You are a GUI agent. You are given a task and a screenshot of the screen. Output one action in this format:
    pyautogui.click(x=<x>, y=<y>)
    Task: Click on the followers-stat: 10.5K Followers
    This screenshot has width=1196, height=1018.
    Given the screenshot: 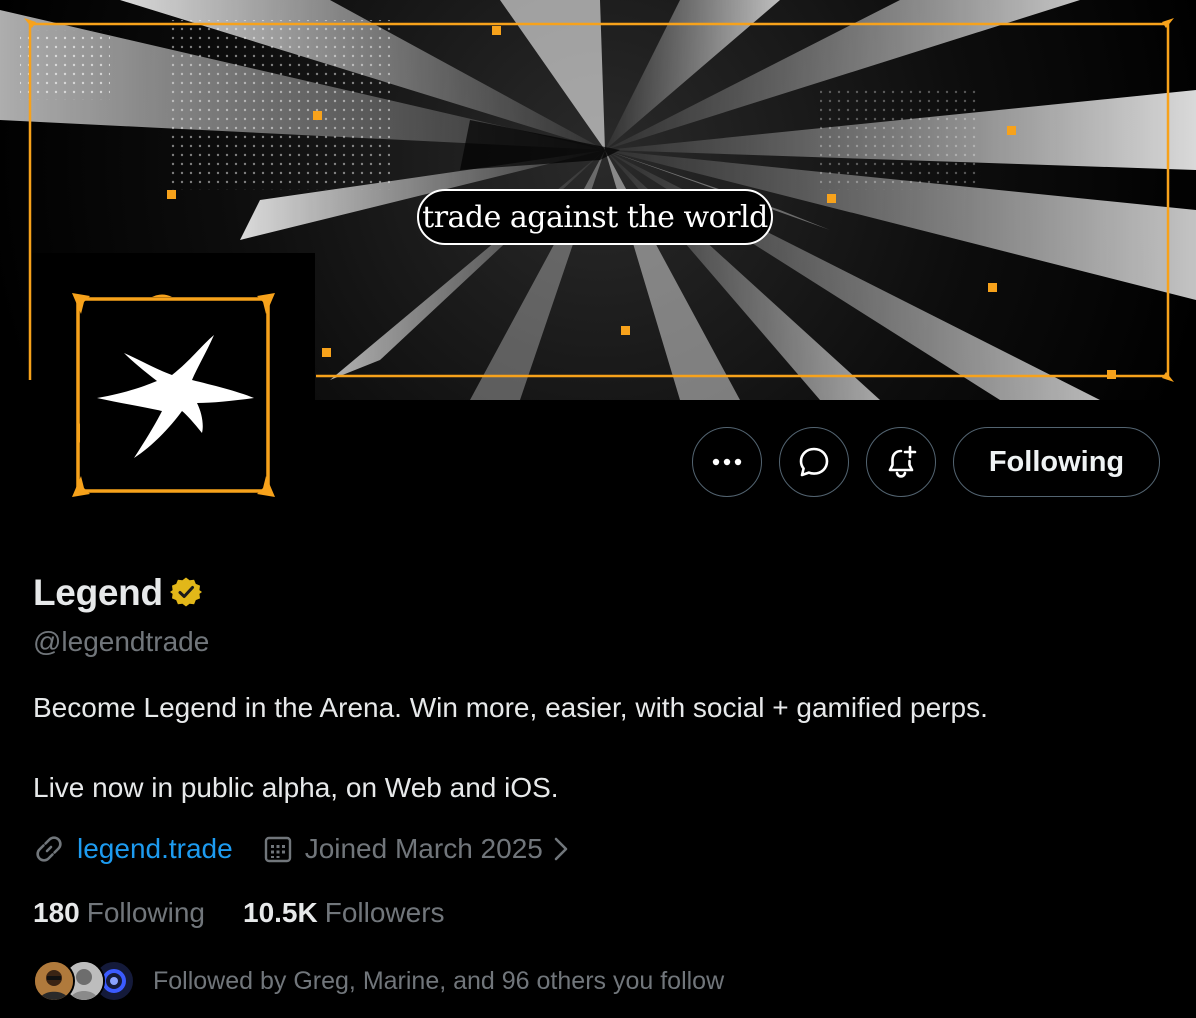 What is the action you would take?
    pyautogui.click(x=344, y=913)
    